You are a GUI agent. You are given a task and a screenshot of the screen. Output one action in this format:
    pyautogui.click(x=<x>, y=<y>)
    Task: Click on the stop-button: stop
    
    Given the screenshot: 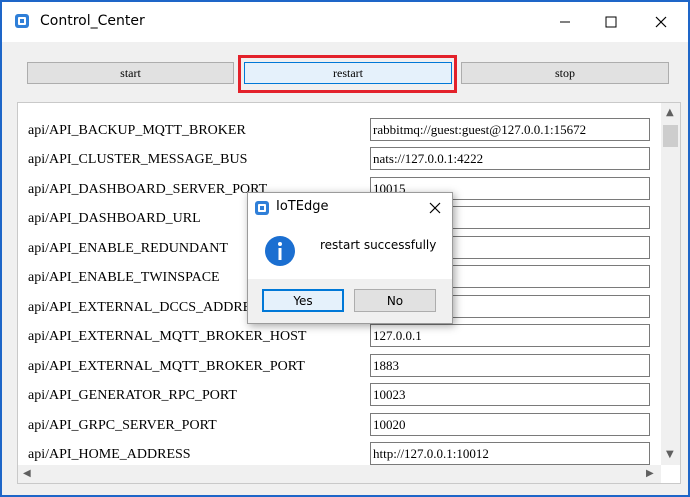 What is the action you would take?
    pyautogui.click(x=565, y=73)
    